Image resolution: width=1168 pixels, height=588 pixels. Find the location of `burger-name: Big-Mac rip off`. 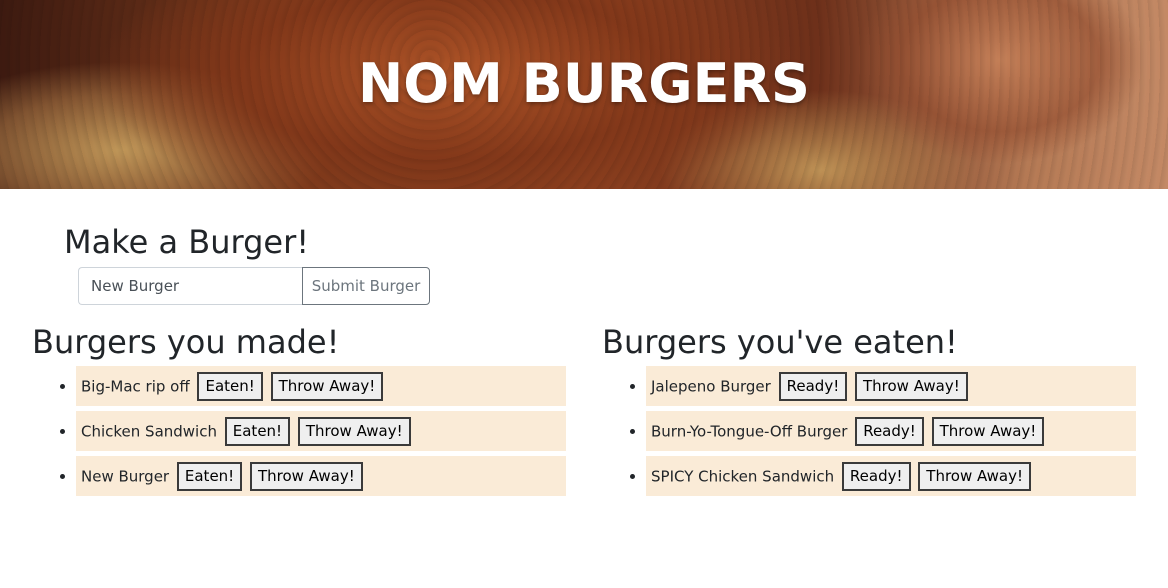

burger-name: Big-Mac rip off is located at coordinates (135, 386).